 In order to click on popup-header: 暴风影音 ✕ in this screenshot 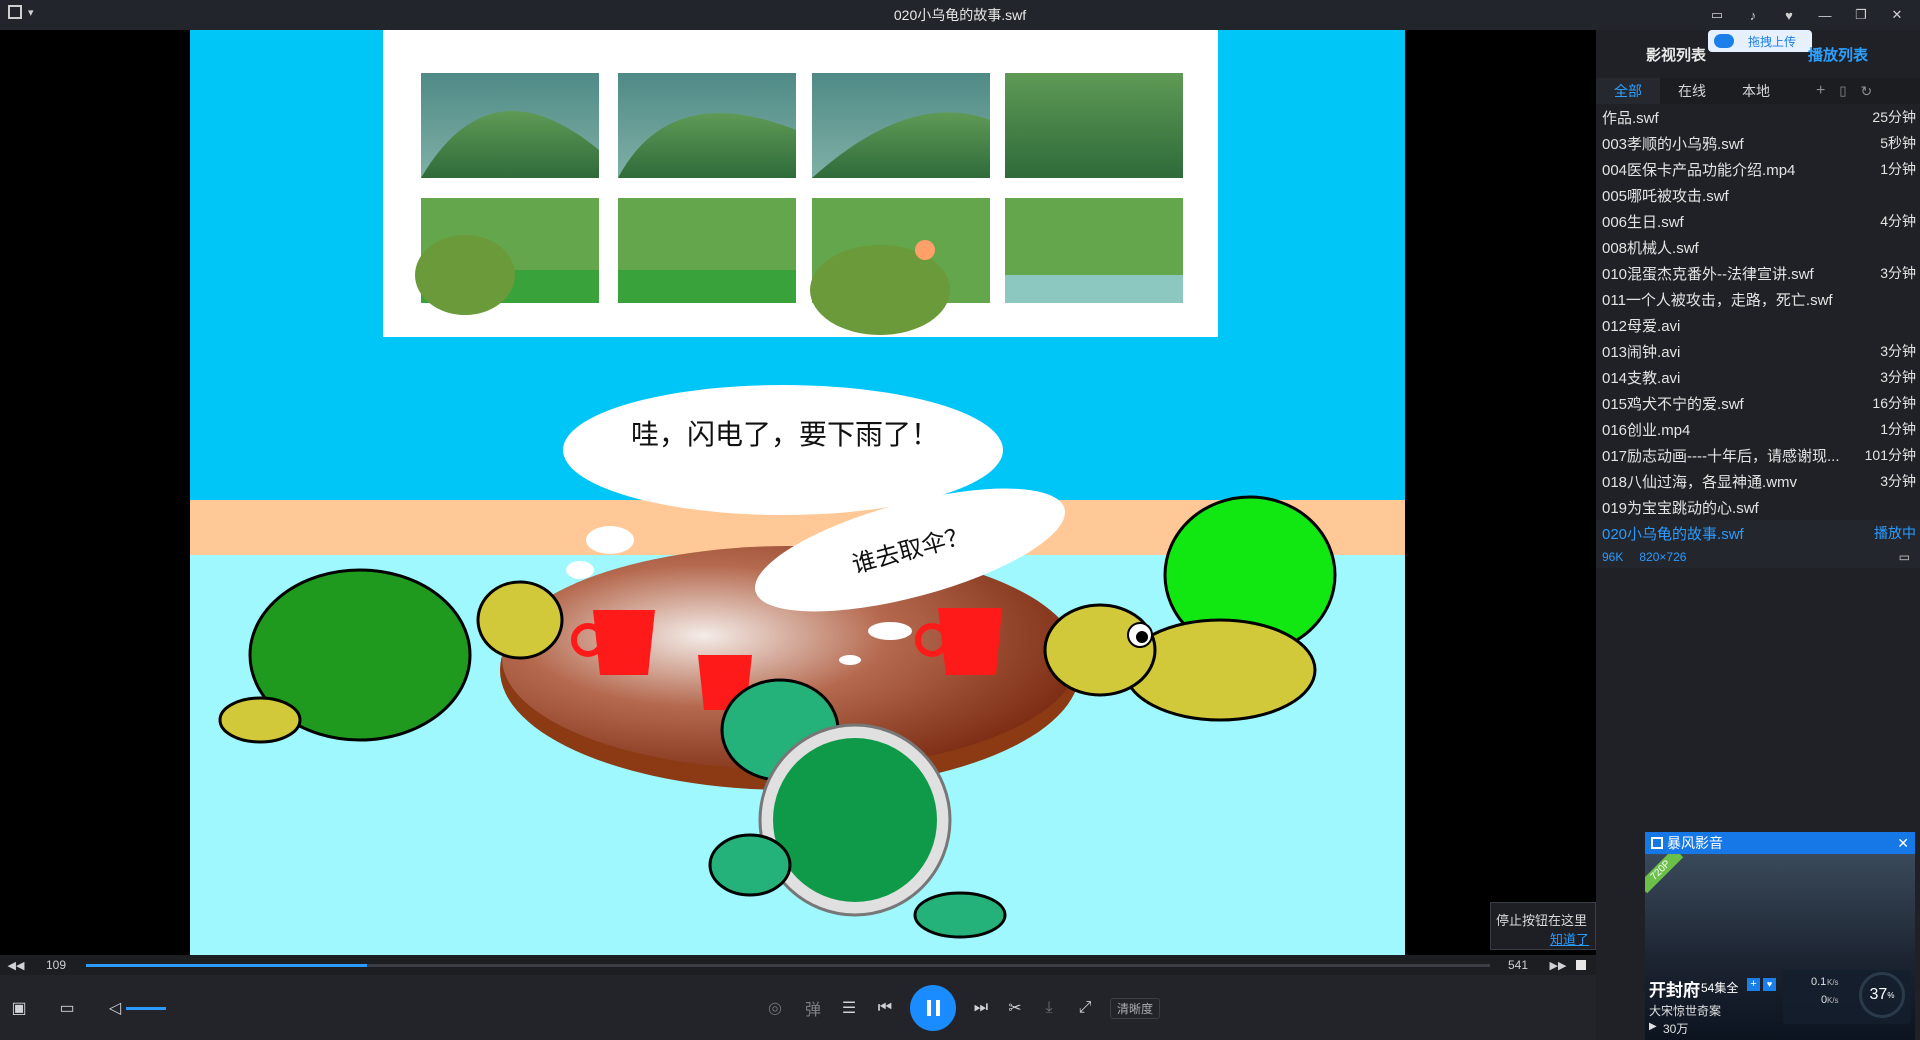, I will do `click(1780, 843)`.